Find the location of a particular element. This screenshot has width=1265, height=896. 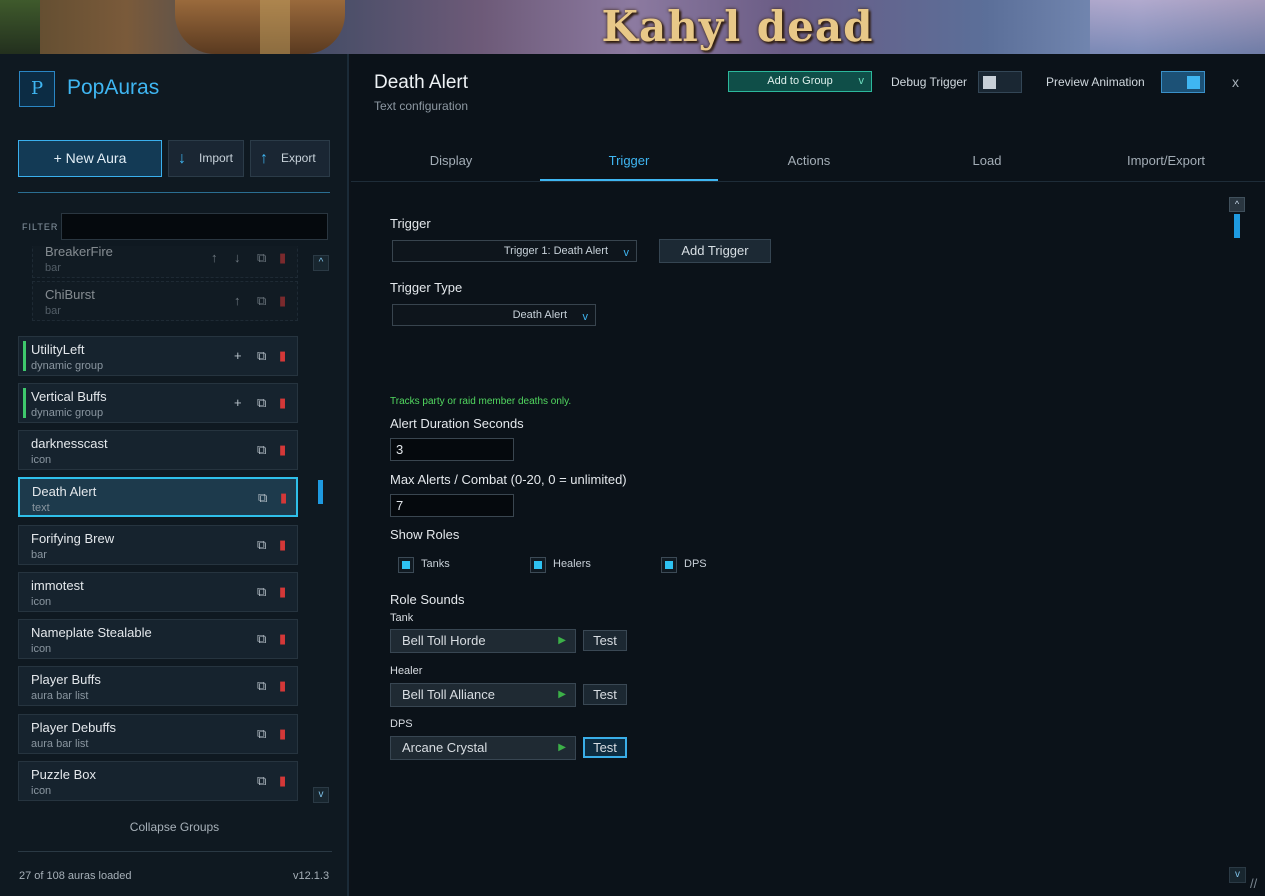

trigger-select: Trigger 1: Death Alert v is located at coordinates (514, 251).